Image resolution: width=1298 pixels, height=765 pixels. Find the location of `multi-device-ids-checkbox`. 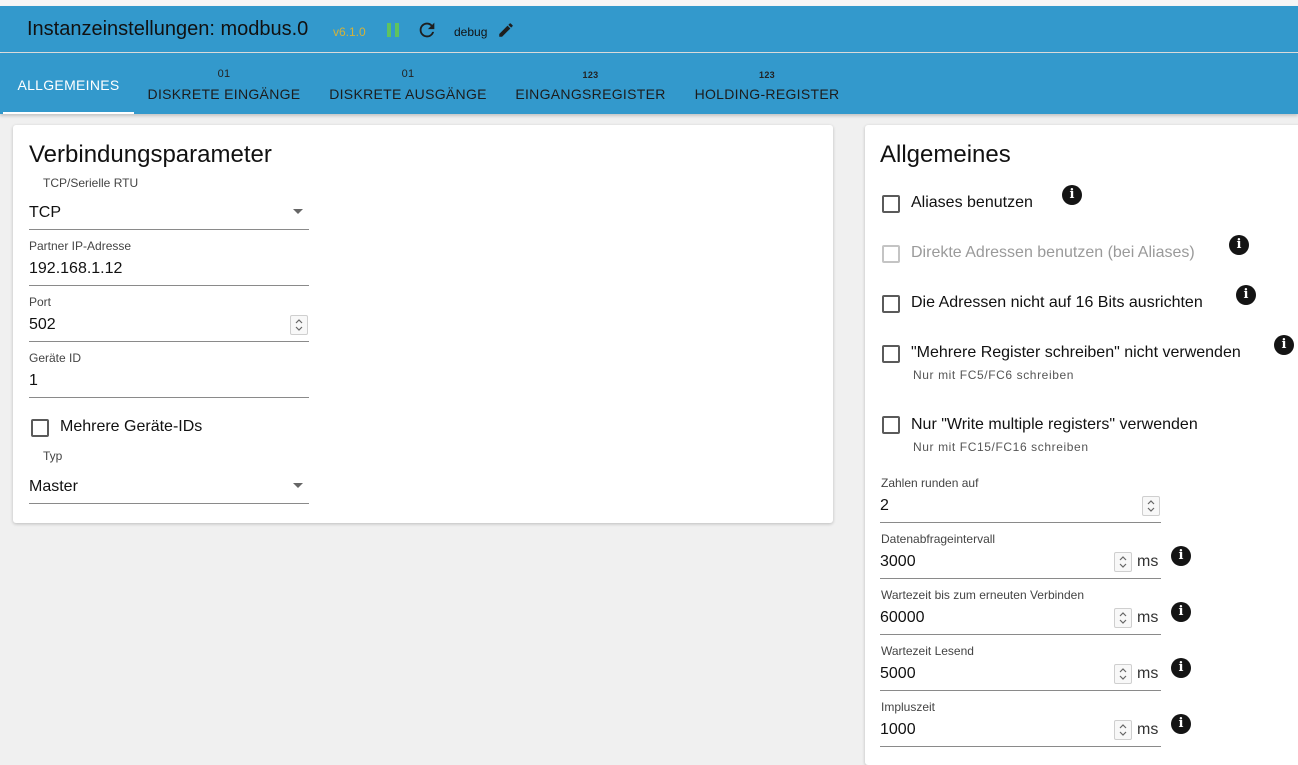

multi-device-ids-checkbox is located at coordinates (40, 428).